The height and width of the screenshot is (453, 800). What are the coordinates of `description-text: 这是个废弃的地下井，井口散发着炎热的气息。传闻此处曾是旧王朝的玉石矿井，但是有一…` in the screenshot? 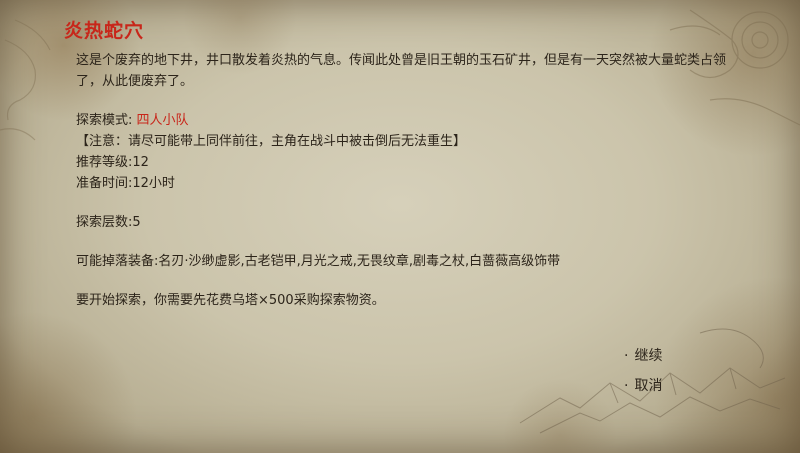 It's located at (401, 71).